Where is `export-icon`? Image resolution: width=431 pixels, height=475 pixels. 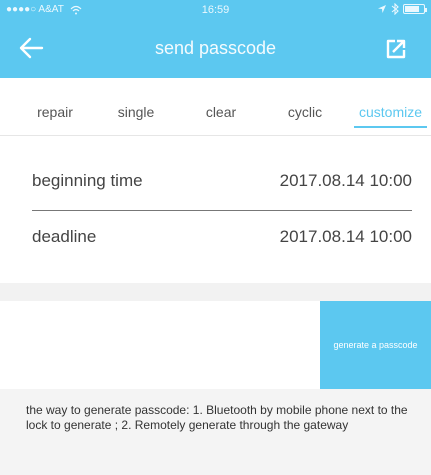
export-icon is located at coordinates (396, 49).